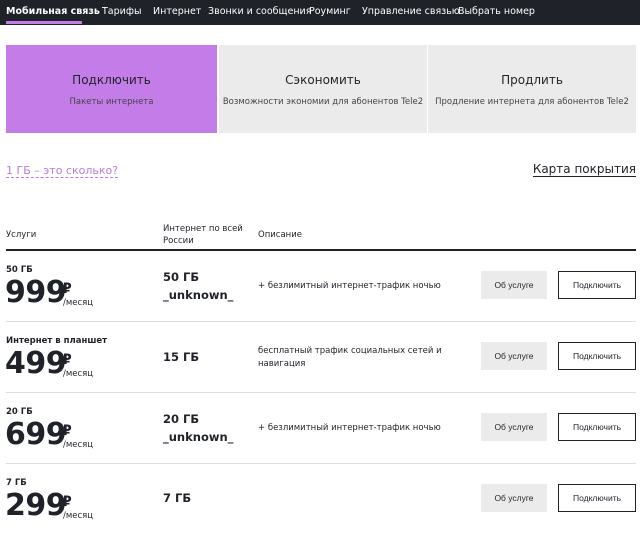 The image size is (640, 538). I want to click on nav-item-management: Управление связью, so click(411, 11).